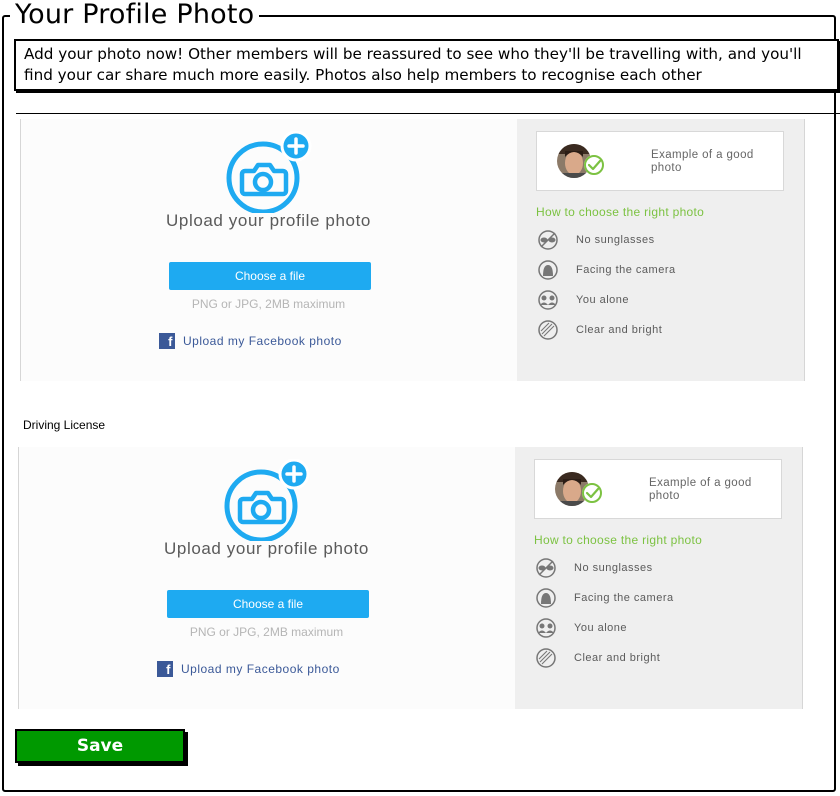 The image size is (840, 796). I want to click on divider, so click(428, 113).